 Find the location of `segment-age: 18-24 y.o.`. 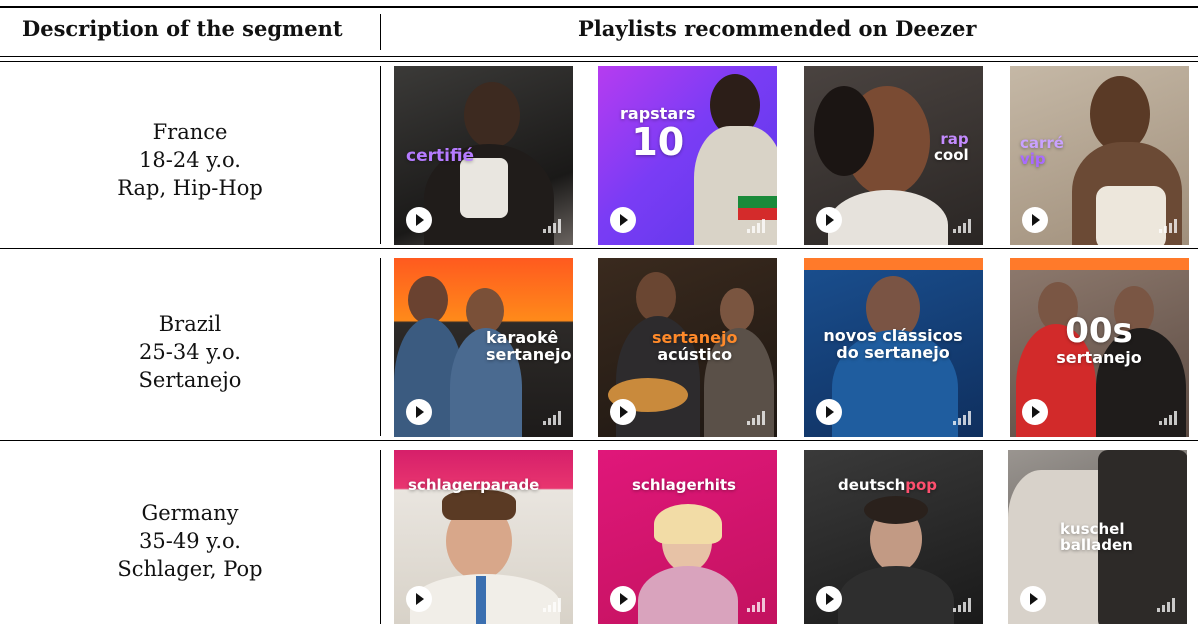

segment-age: 18-24 y.o. is located at coordinates (190, 160).